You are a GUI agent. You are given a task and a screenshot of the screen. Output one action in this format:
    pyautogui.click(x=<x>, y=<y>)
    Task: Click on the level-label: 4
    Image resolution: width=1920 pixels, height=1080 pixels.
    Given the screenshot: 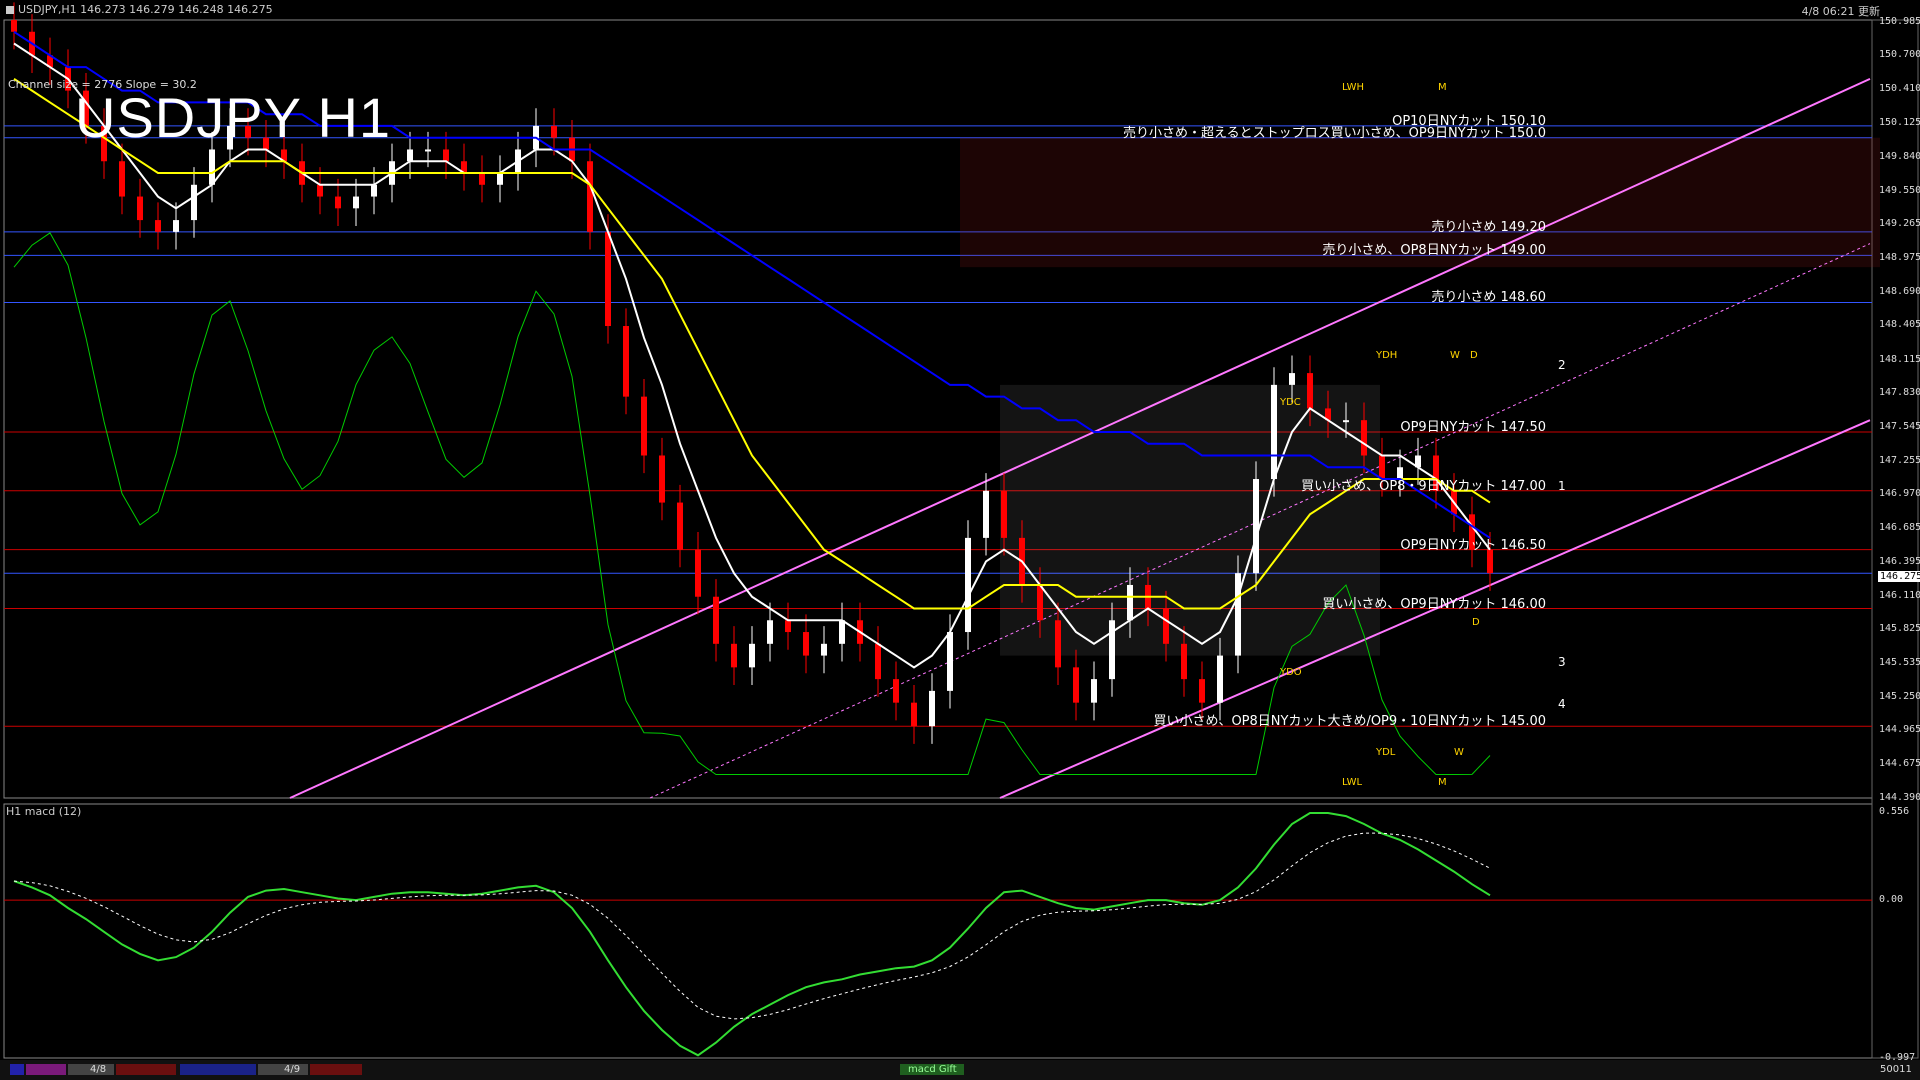 What is the action you would take?
    pyautogui.click(x=1562, y=704)
    